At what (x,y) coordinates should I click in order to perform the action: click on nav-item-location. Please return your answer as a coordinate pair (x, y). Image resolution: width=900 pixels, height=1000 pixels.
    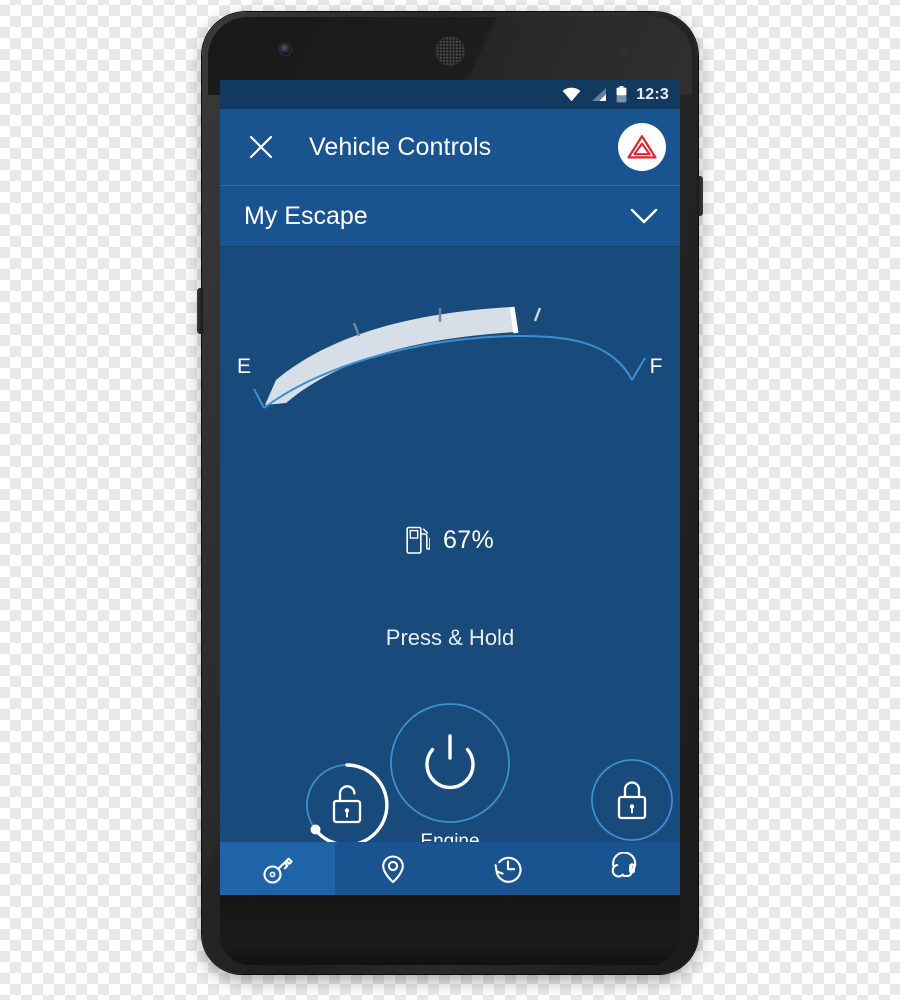
    Looking at the image, I should click on (392, 868).